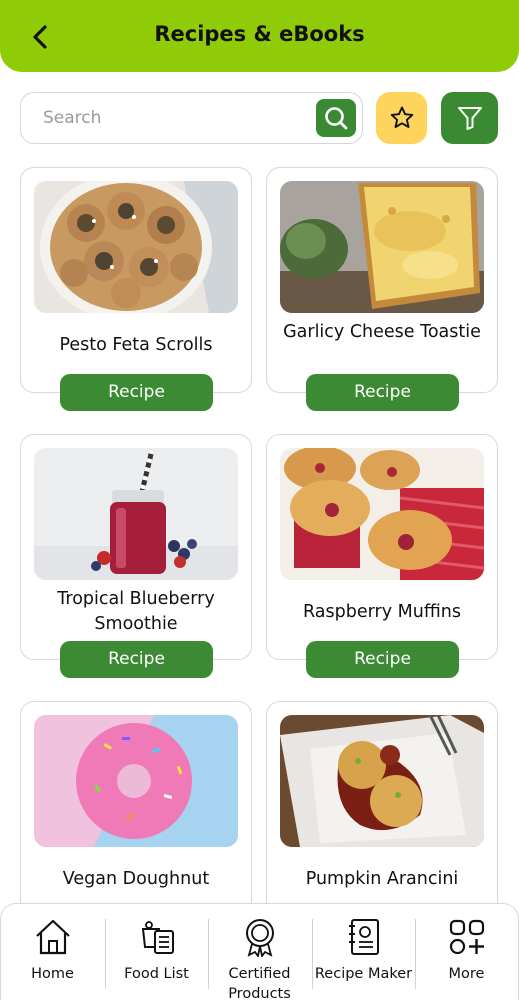 This screenshot has width=519, height=1000. I want to click on nav-more: More, so click(466, 952).